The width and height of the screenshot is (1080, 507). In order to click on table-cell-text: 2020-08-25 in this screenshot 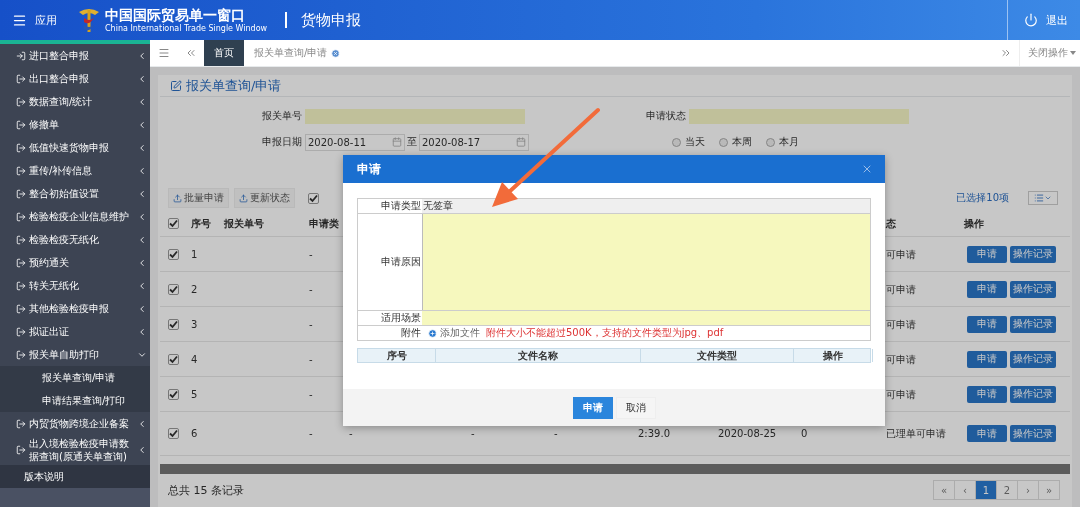, I will do `click(747, 433)`.